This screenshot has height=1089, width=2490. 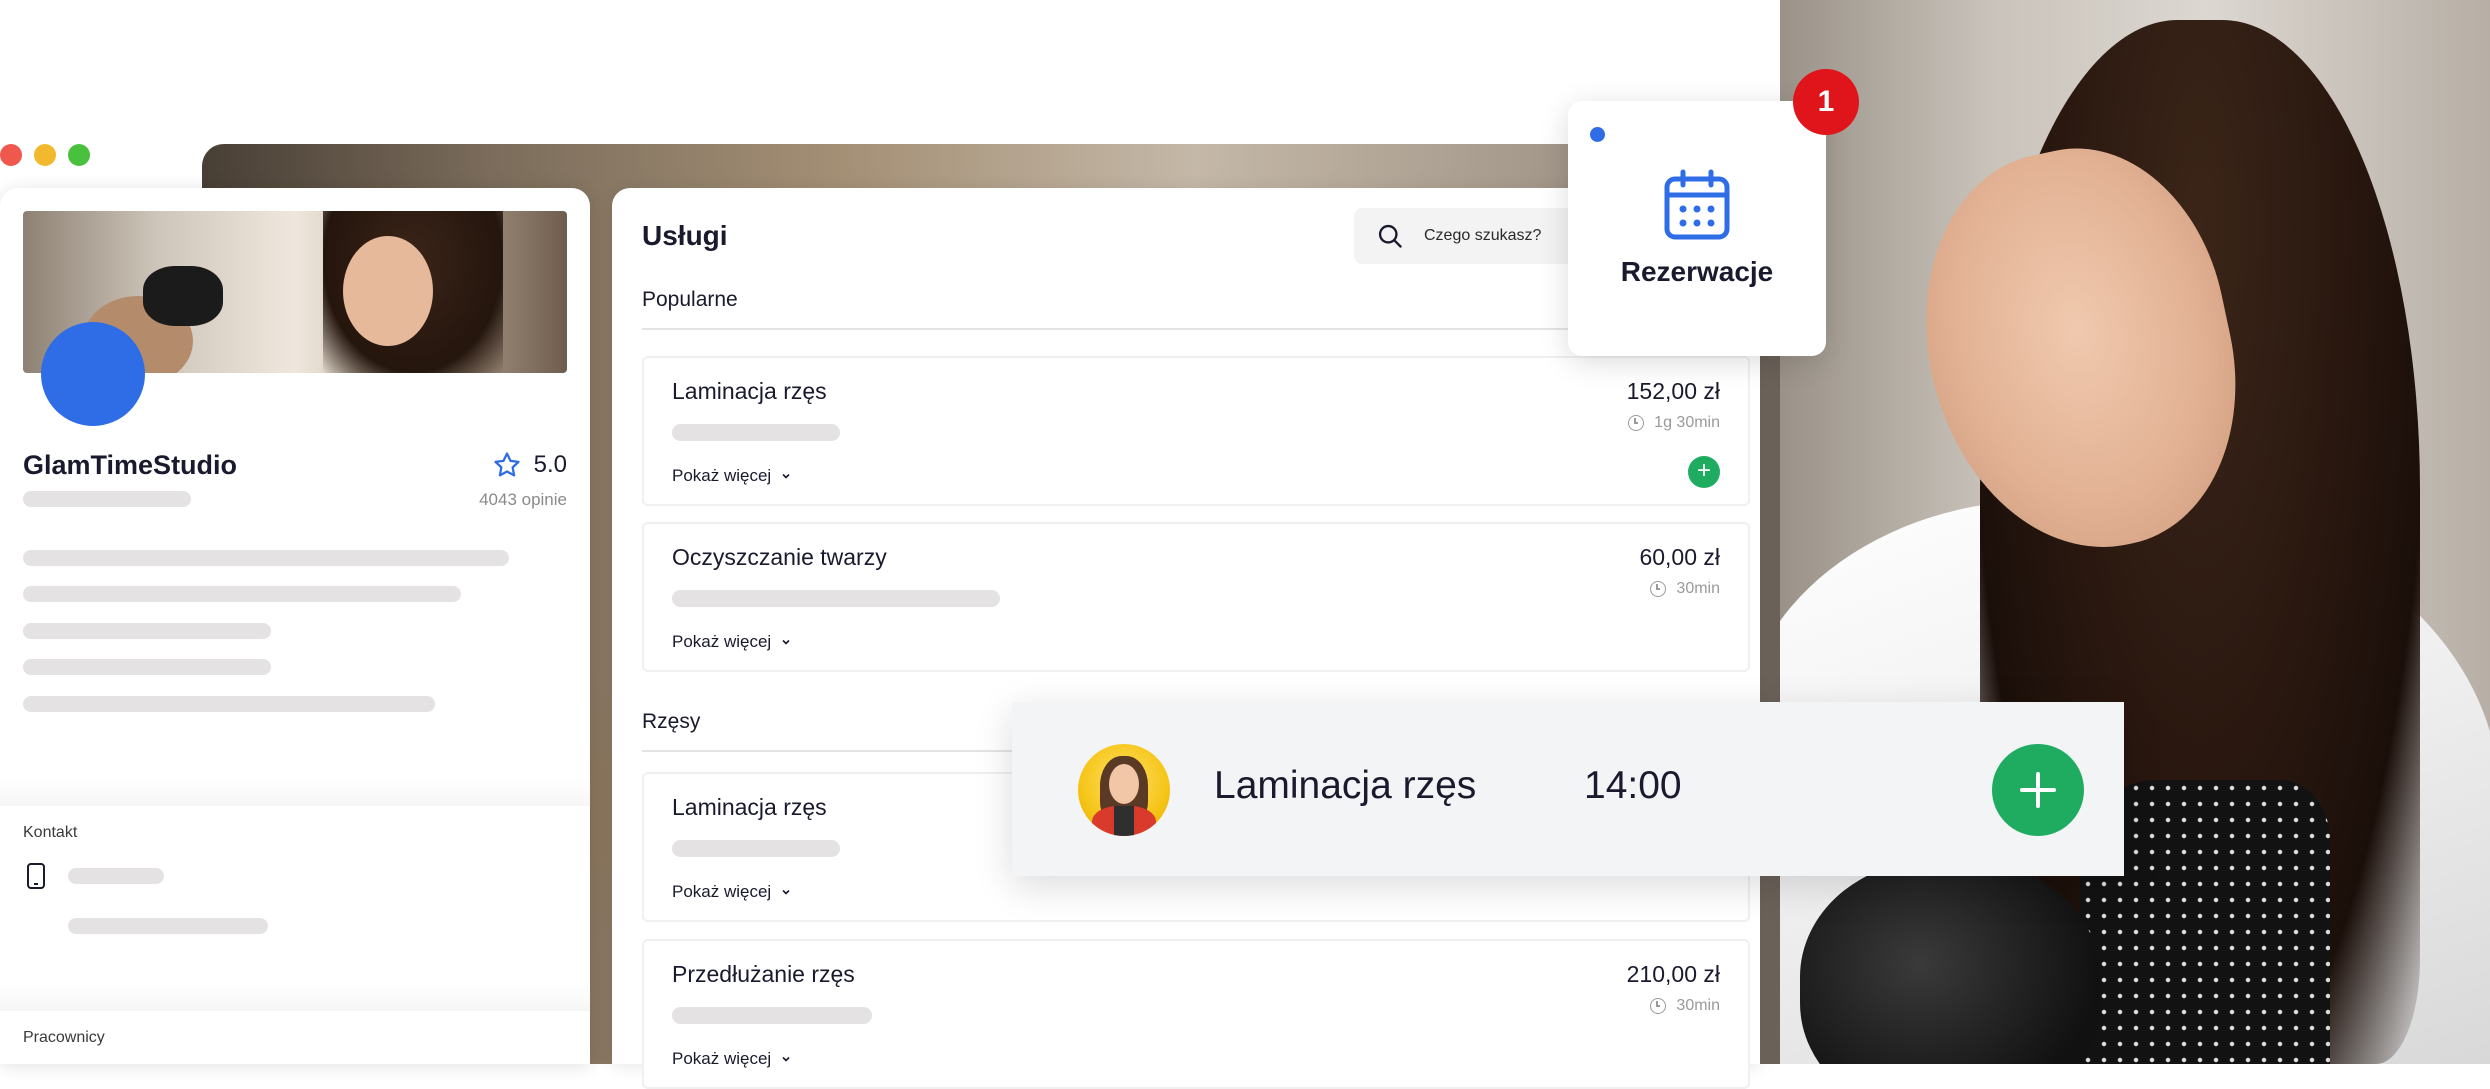 What do you see at coordinates (11, 155) in the screenshot?
I see `window-close-button` at bounding box center [11, 155].